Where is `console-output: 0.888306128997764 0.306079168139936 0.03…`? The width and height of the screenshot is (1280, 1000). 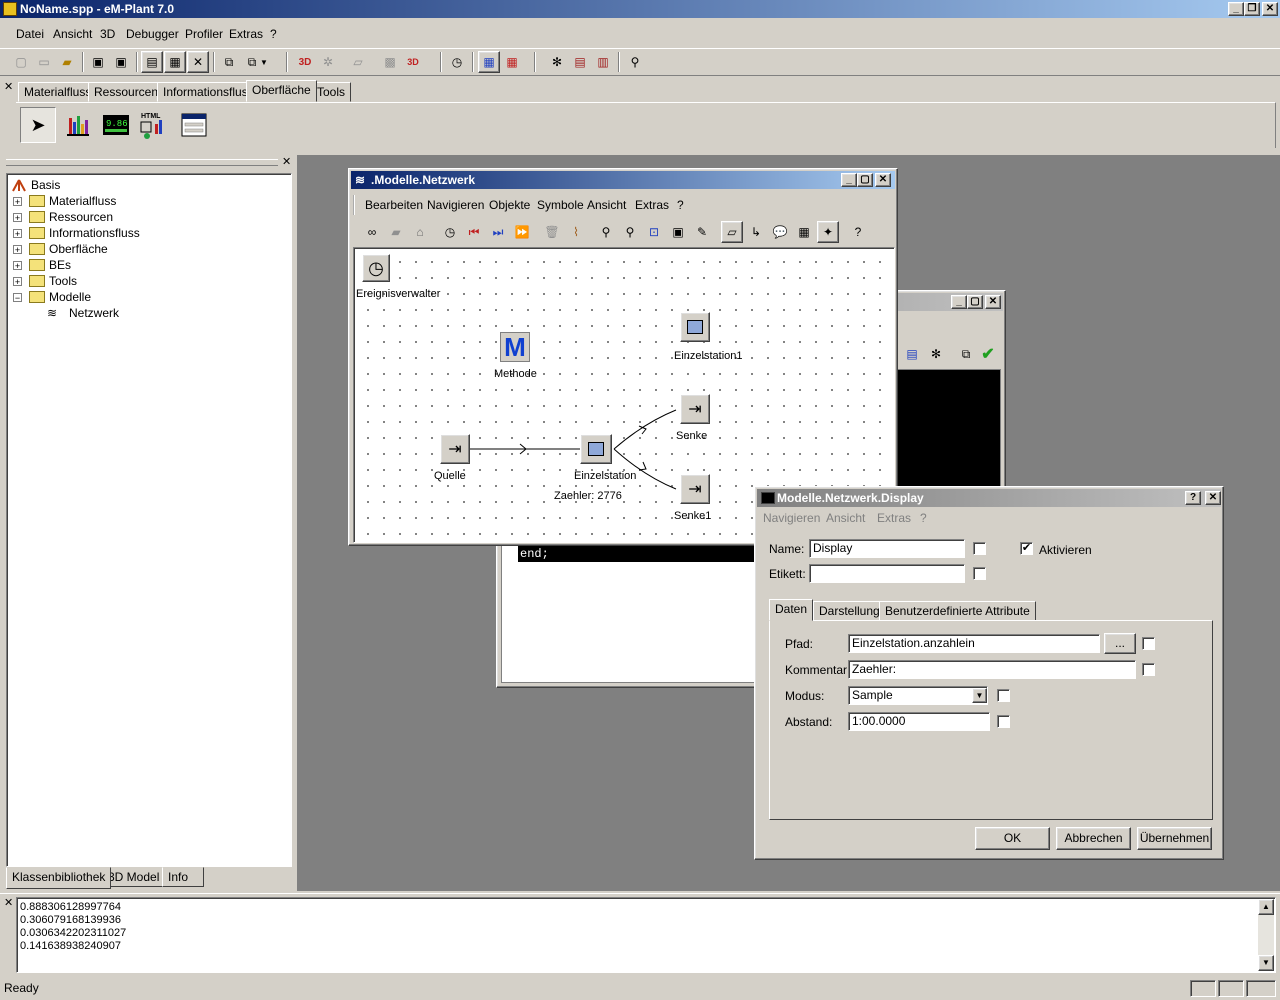
console-output: 0.888306128997764 0.306079168139936 0.03… is located at coordinates (646, 935).